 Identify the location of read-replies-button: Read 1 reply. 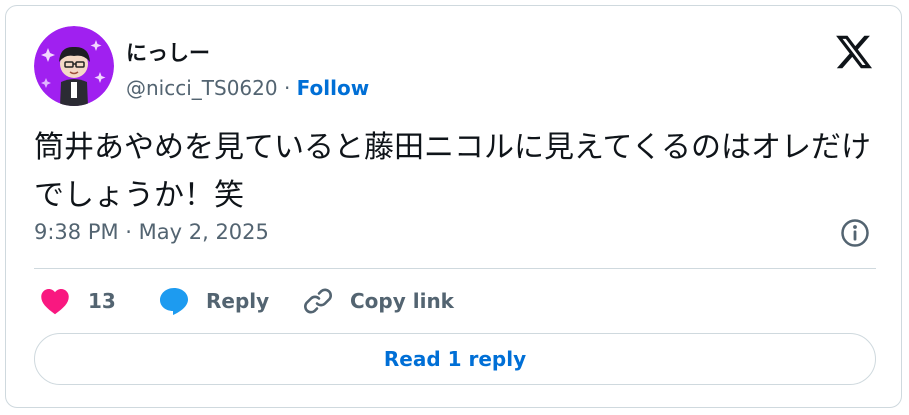
(455, 359).